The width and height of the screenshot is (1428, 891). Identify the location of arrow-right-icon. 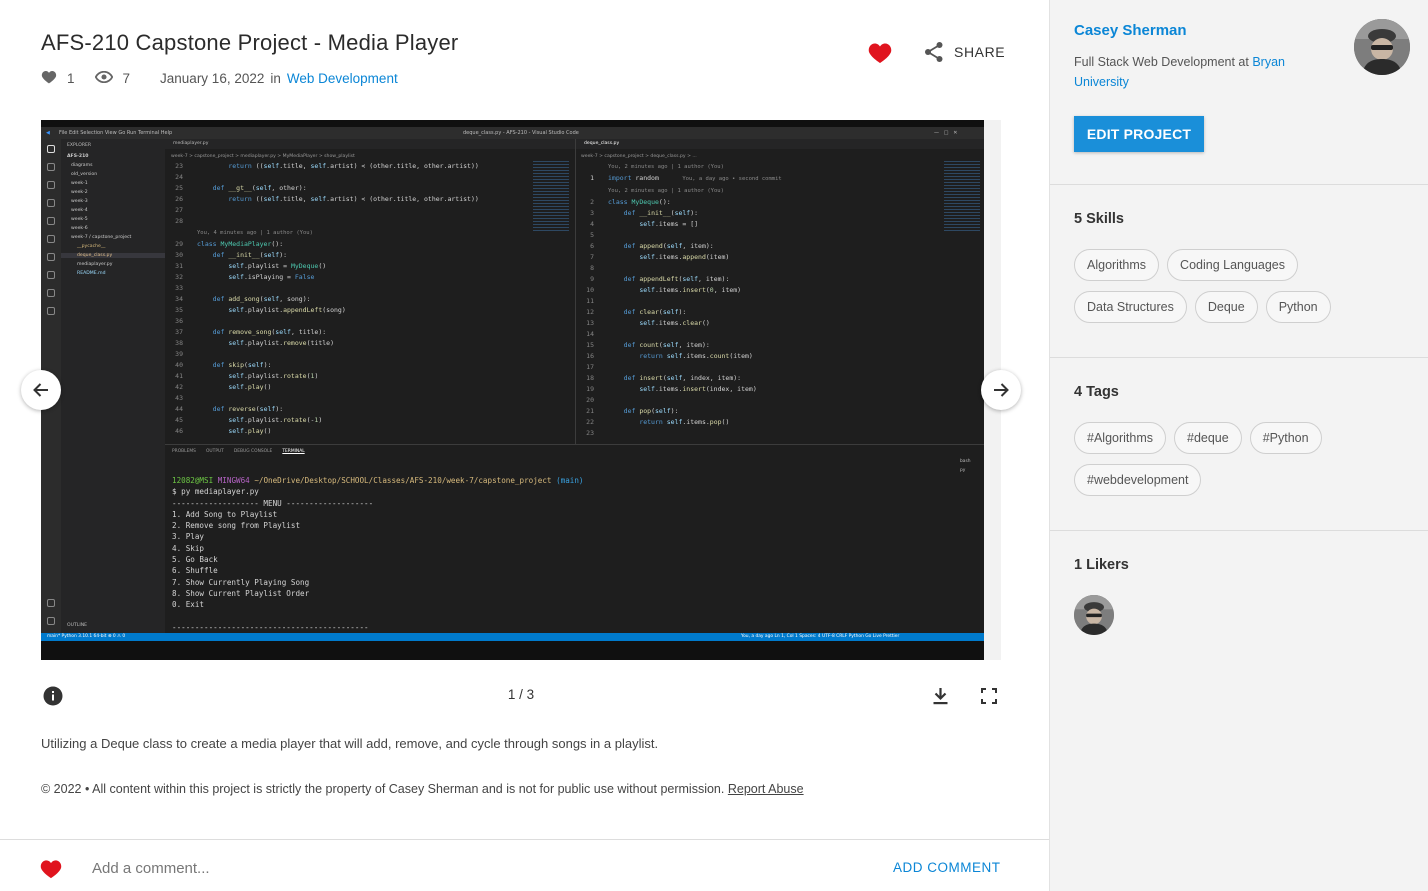
(1001, 390).